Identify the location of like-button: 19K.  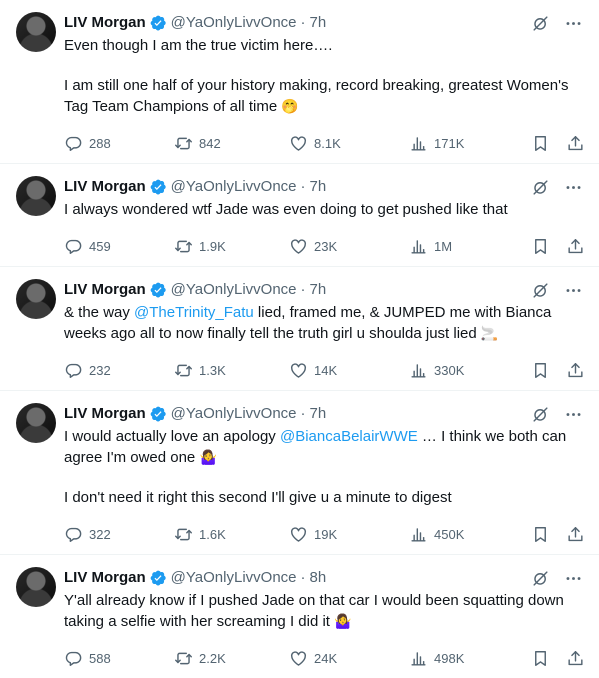
(349, 534).